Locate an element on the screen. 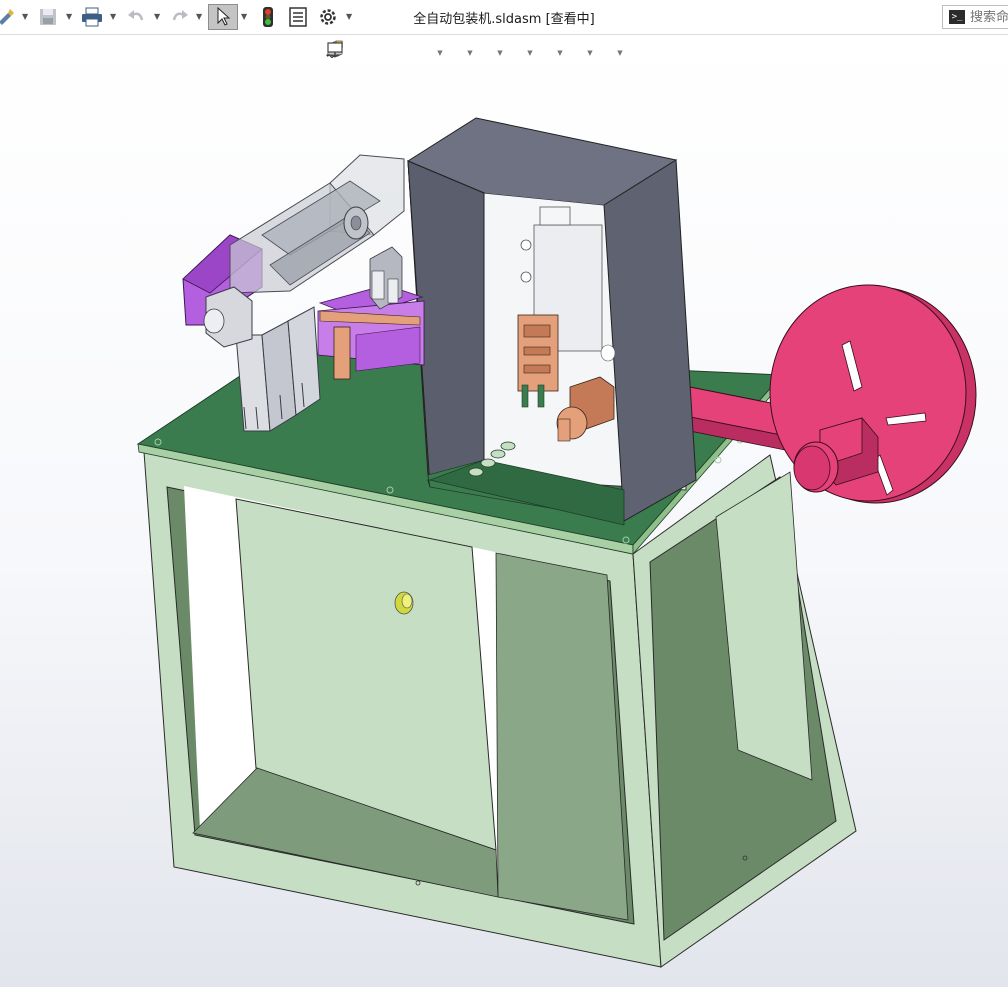 This screenshot has height=987, width=1008. hide-show-items-button is located at coordinates (426, 53).